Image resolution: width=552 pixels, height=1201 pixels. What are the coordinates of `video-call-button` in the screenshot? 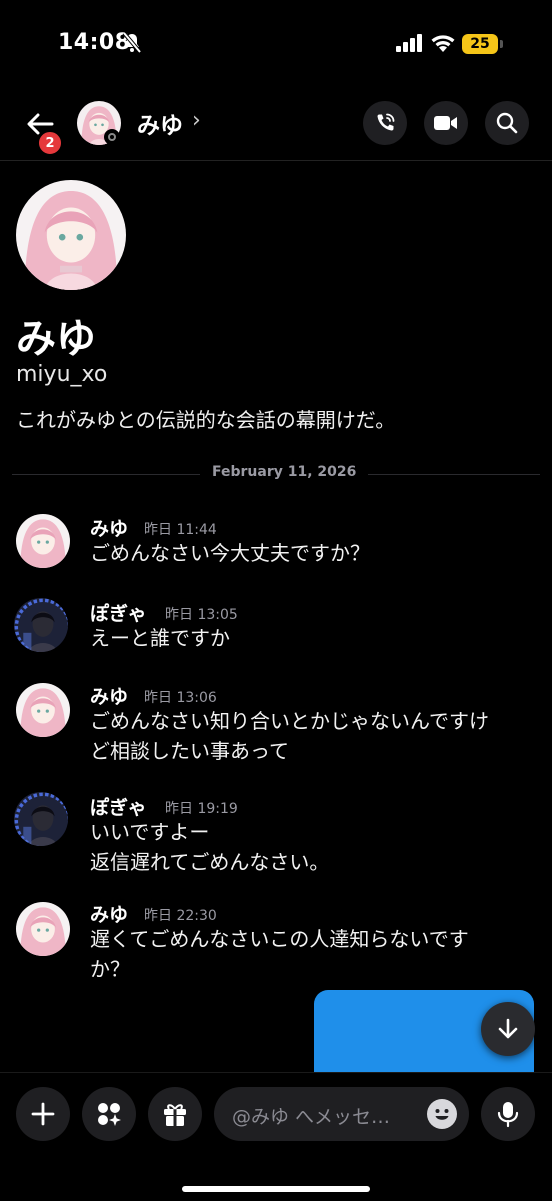 It's located at (446, 123).